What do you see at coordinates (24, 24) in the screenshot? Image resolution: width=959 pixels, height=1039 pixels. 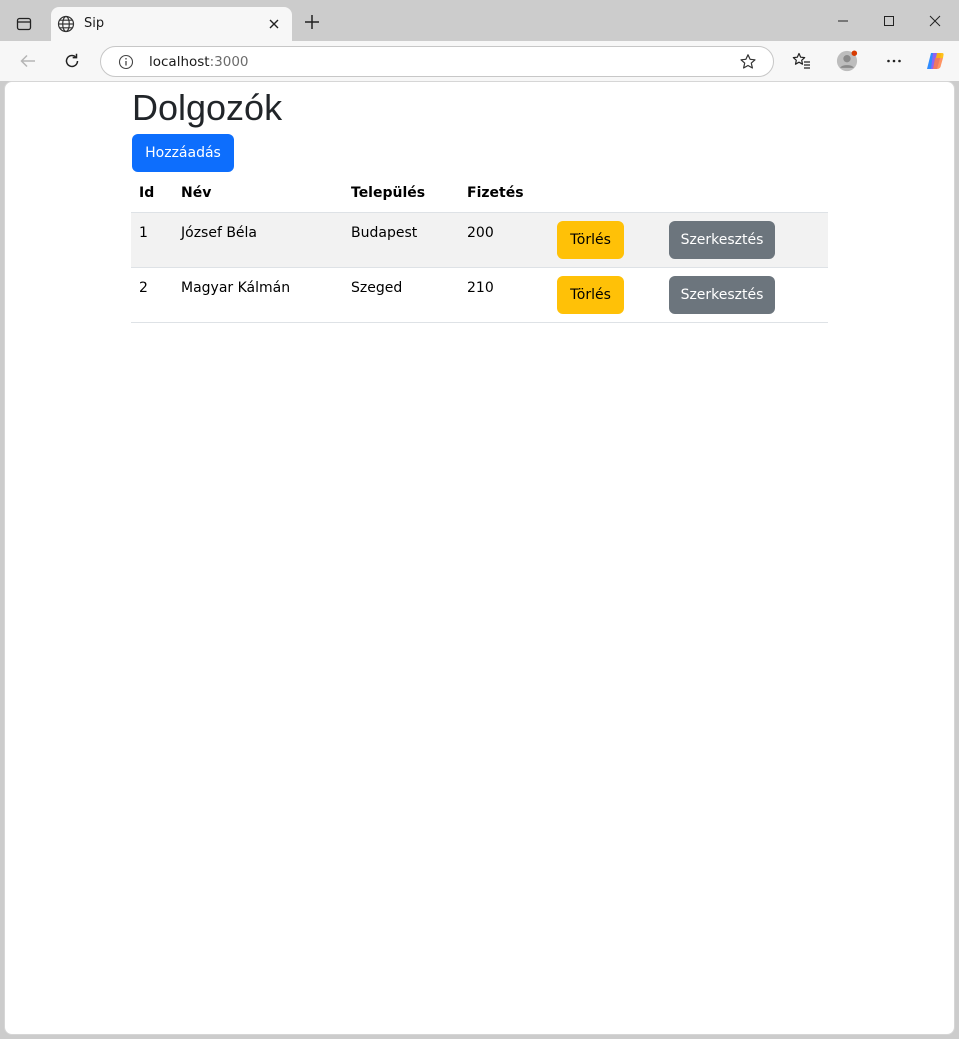 I see `sidebar-toggle-icon` at bounding box center [24, 24].